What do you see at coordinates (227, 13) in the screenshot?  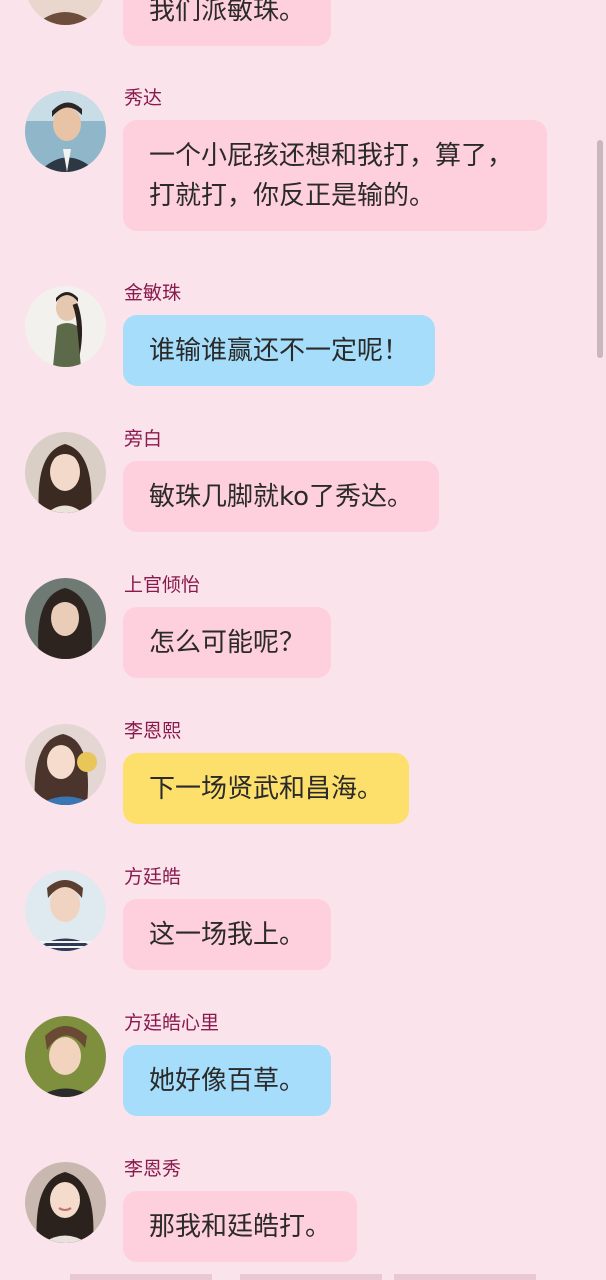 I see `message-text: 我们派敏珠。` at bounding box center [227, 13].